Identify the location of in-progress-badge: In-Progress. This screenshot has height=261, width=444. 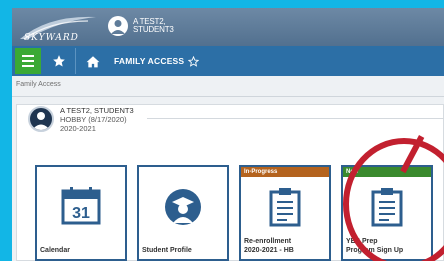
(285, 172).